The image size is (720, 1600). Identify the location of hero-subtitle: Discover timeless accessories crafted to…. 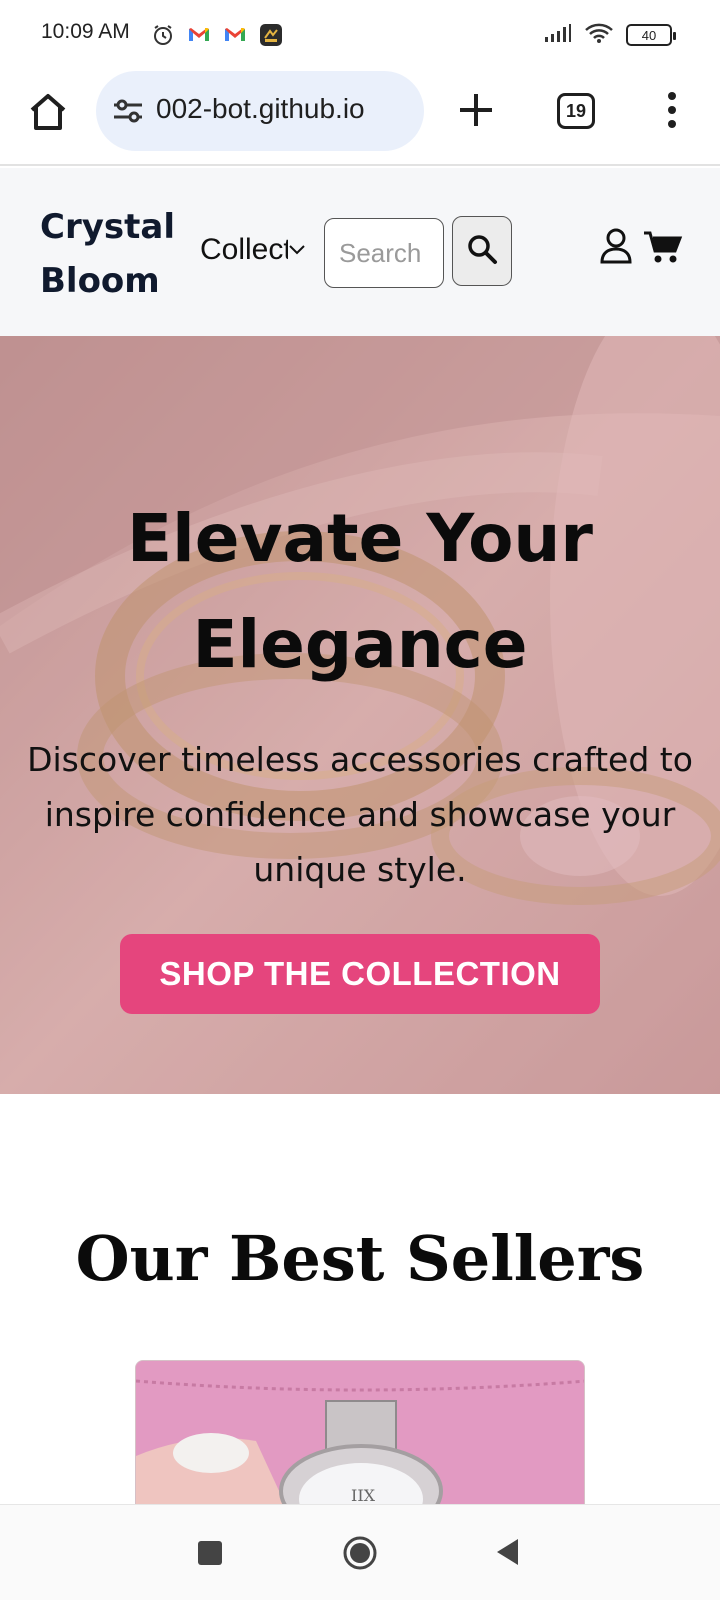
(360, 814).